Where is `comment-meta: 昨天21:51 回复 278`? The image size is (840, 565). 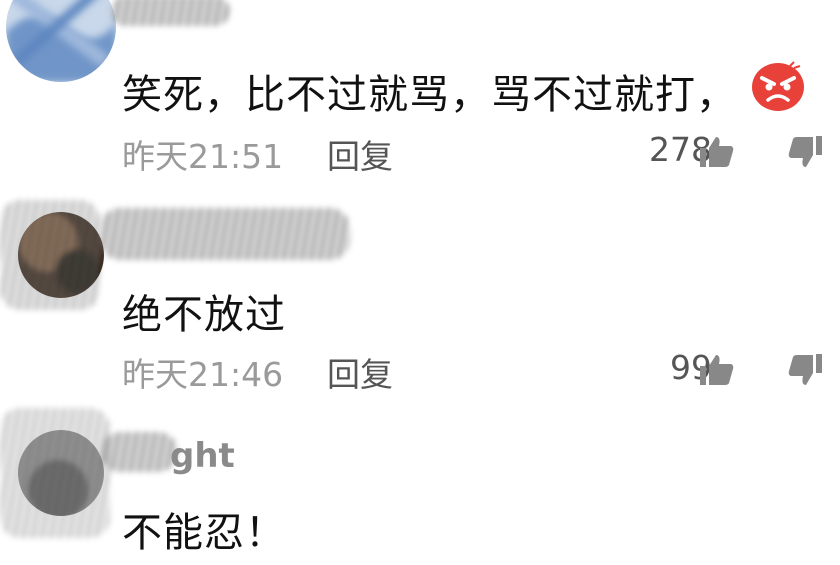
comment-meta: 昨天21:51 回复 278 is located at coordinates (472, 153).